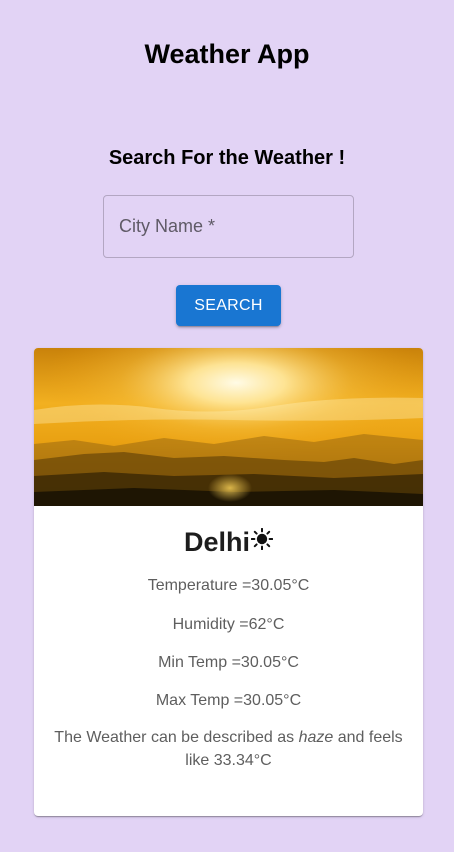  I want to click on city-name: Delhi, so click(216, 542).